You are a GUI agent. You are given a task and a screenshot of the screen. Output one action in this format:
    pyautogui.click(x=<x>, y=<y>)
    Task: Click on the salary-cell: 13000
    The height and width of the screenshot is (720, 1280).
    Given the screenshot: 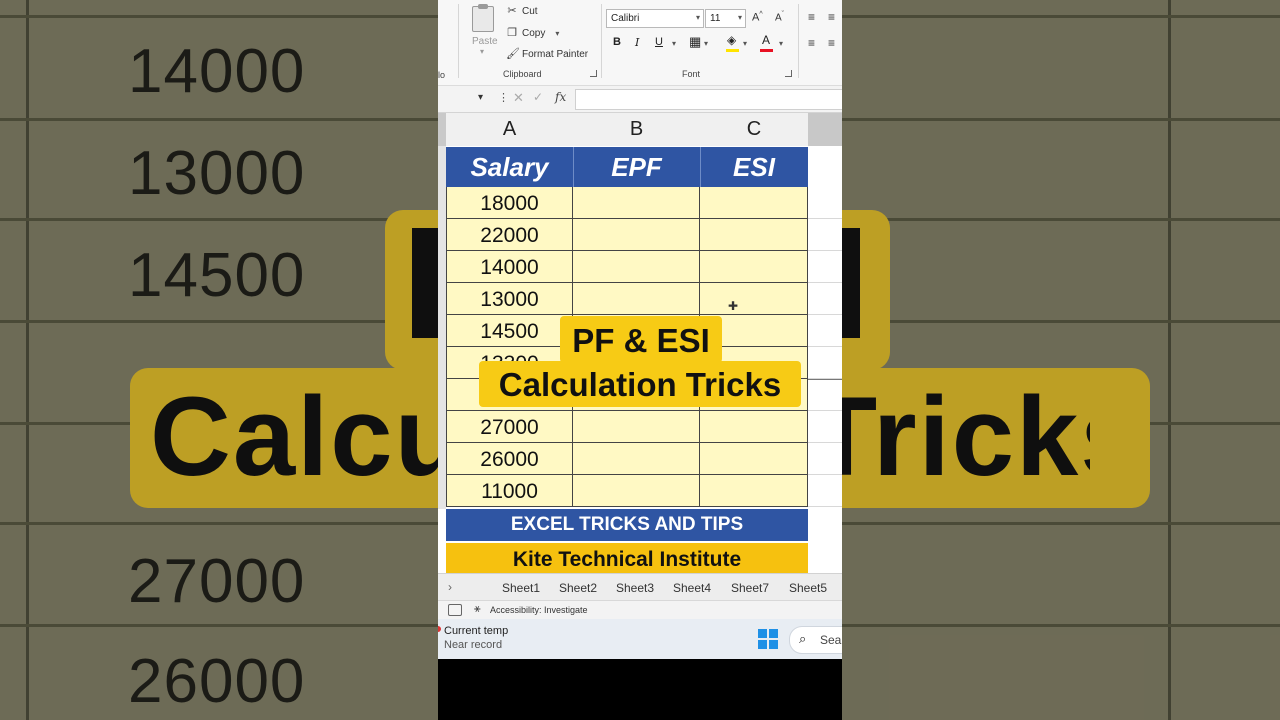 What is the action you would take?
    pyautogui.click(x=509, y=299)
    